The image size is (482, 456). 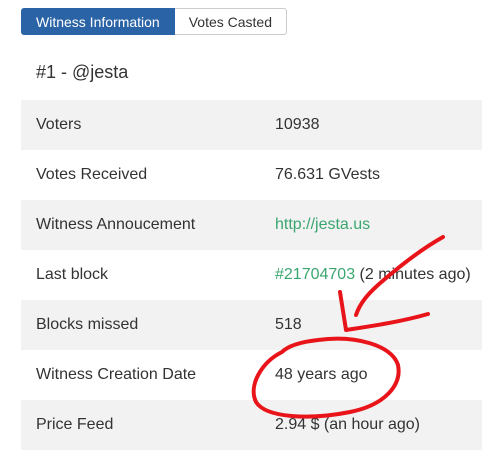 I want to click on witness-announcement-link: http://jesta.us, so click(x=322, y=224).